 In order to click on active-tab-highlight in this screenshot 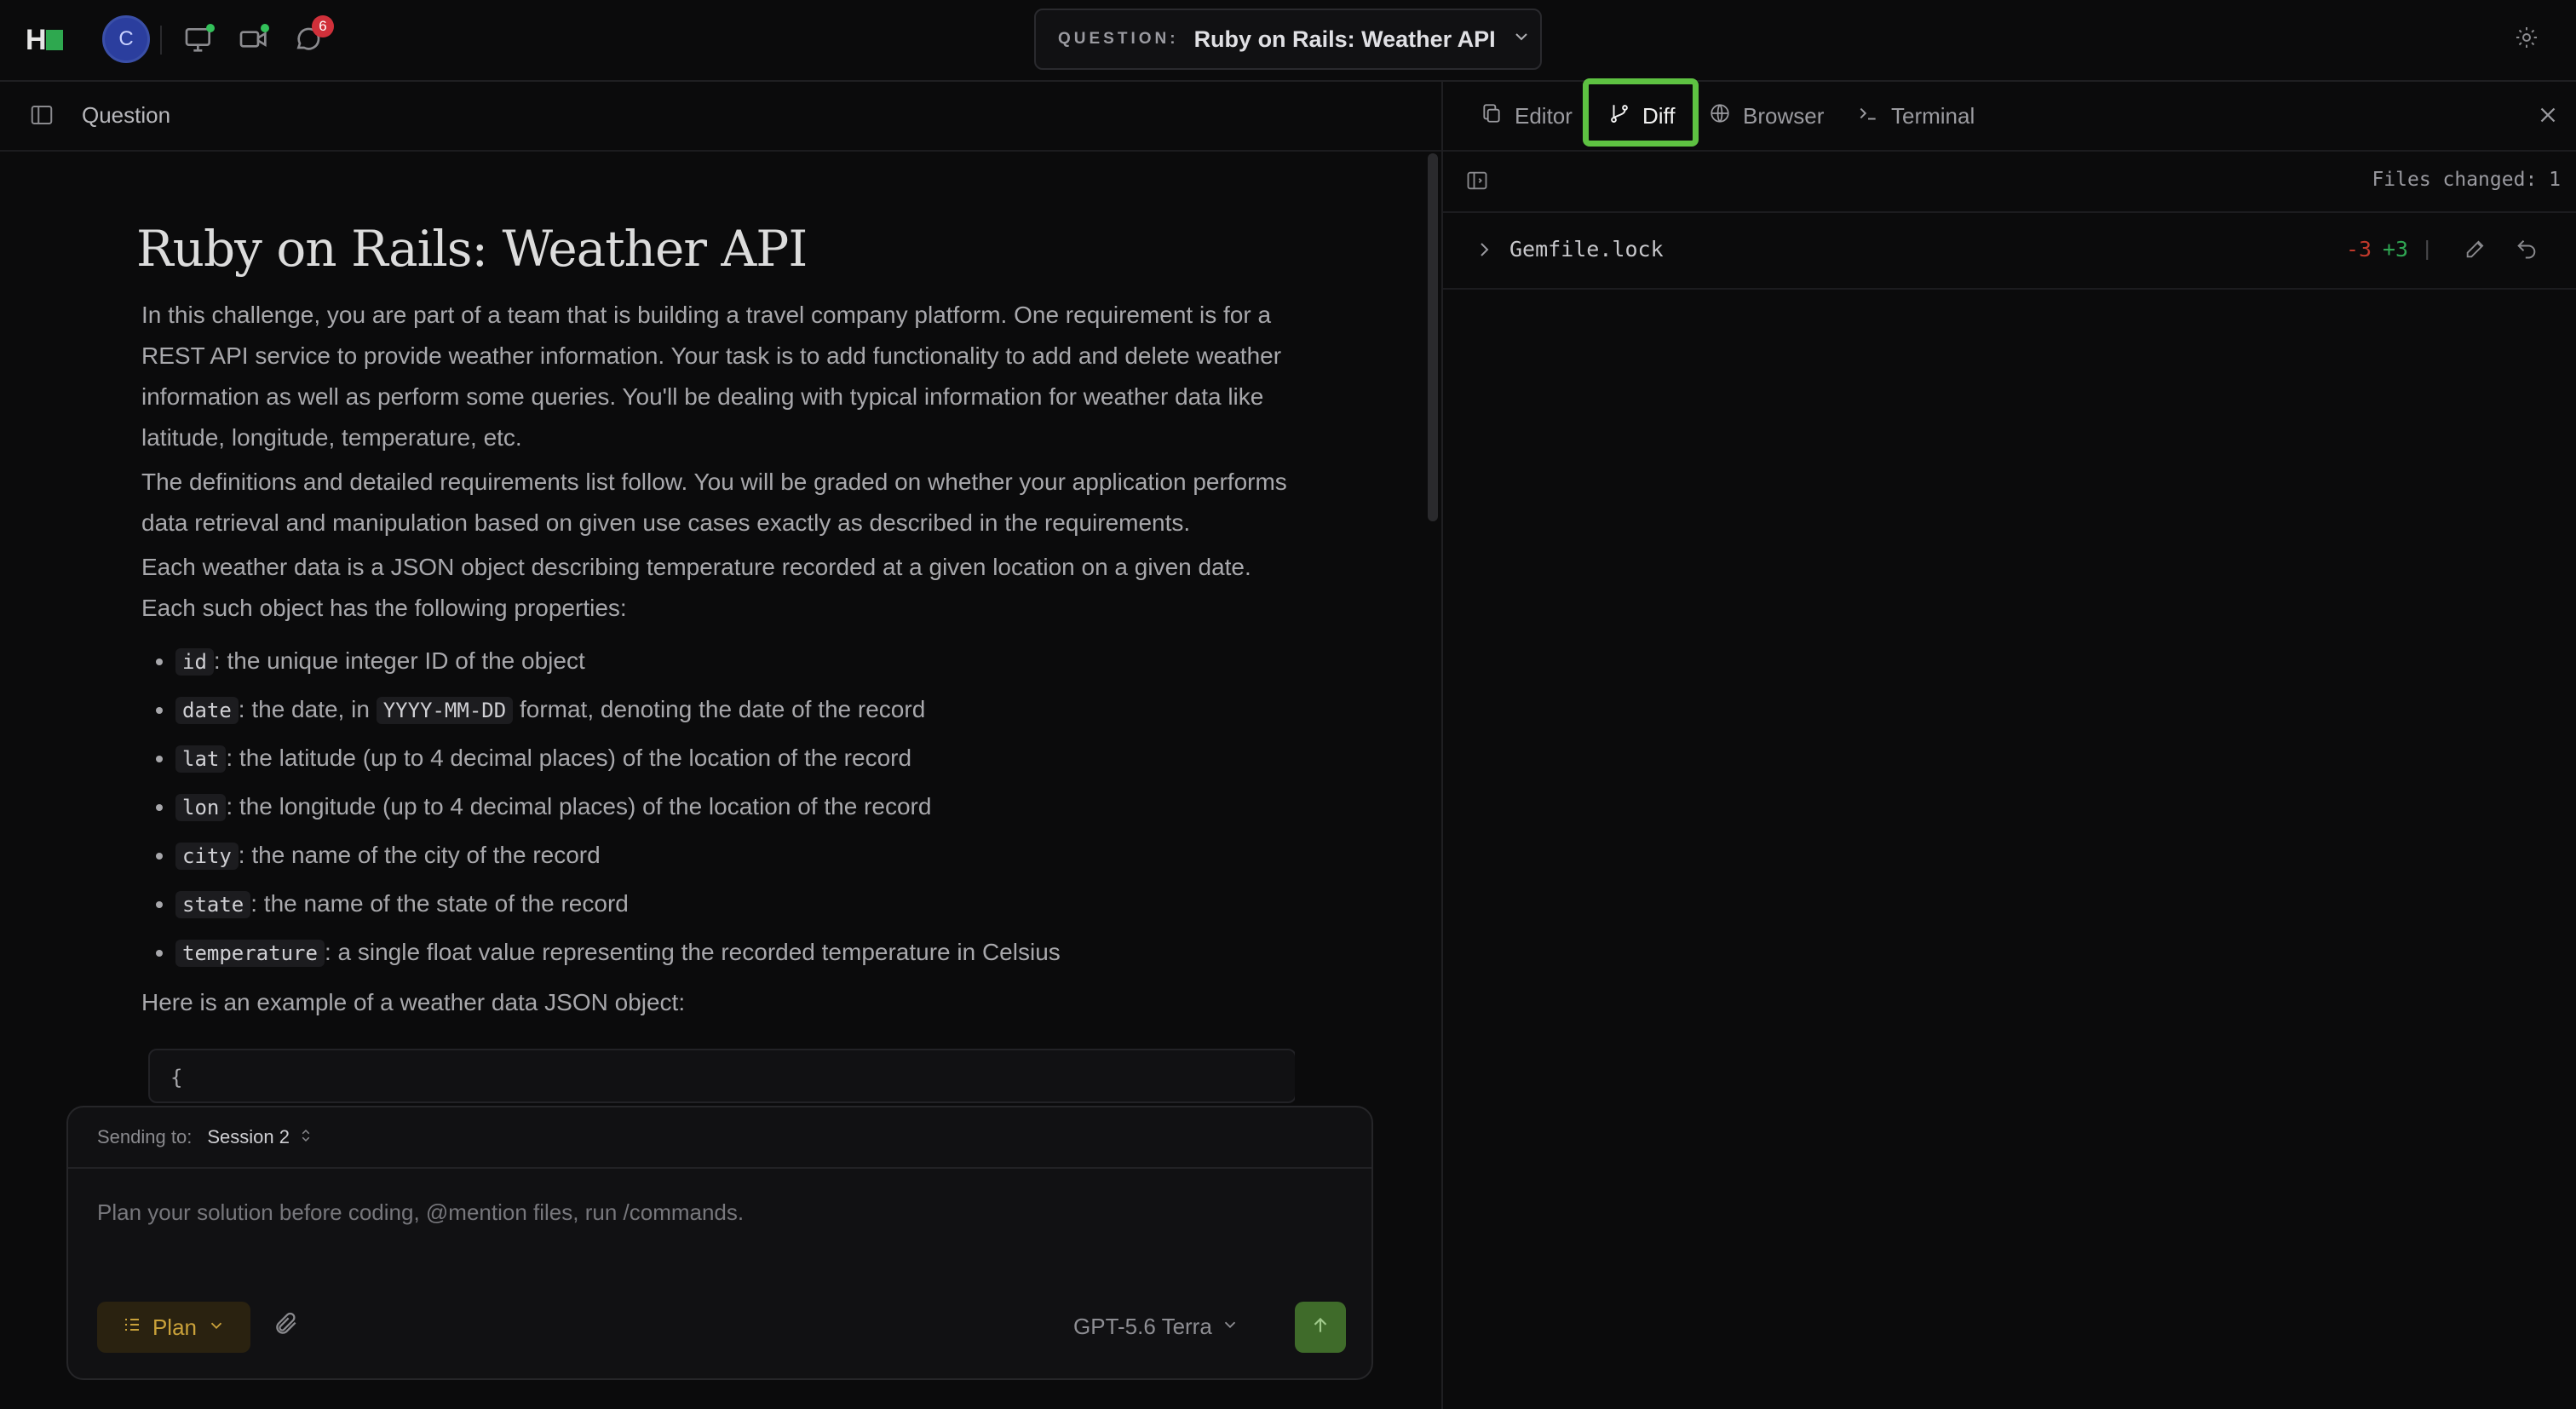, I will do `click(1641, 112)`.